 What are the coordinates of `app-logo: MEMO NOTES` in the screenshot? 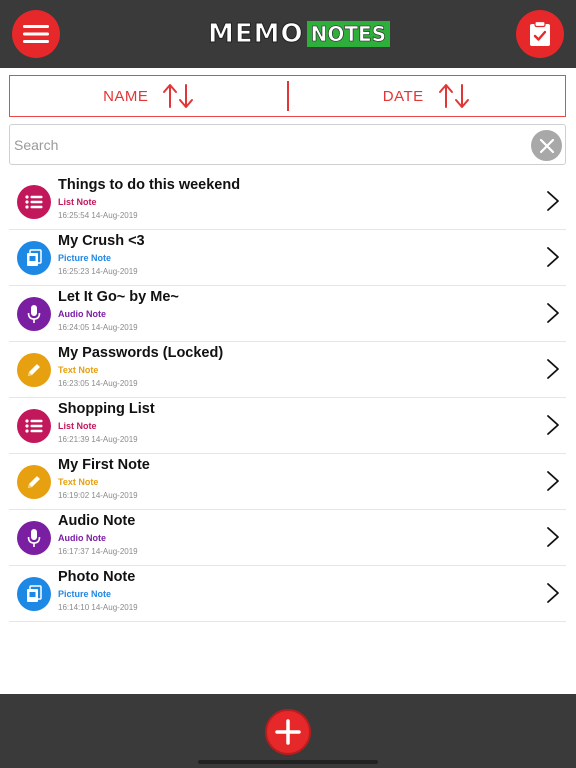 It's located at (299, 34).